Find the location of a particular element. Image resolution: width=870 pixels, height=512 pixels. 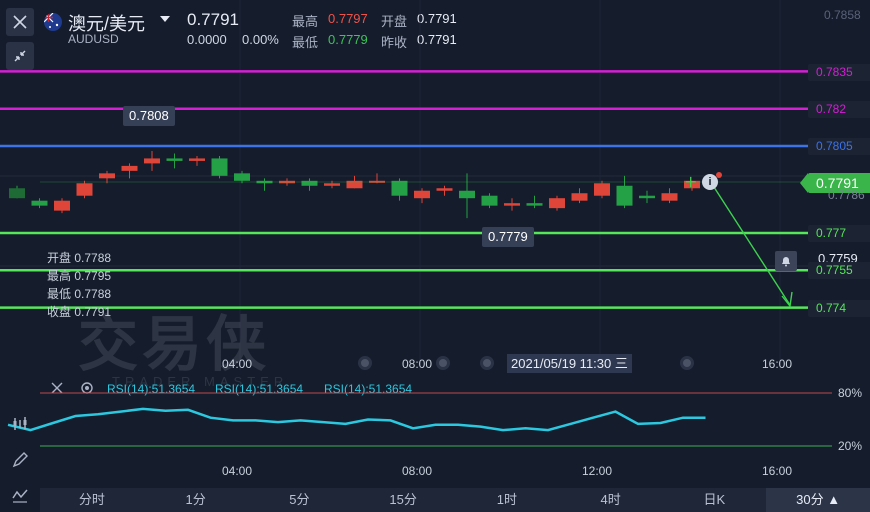

timeframe-tabs: 分时 1分 5分 15分 1时 4时 日K 30分 ▲ is located at coordinates (455, 500).